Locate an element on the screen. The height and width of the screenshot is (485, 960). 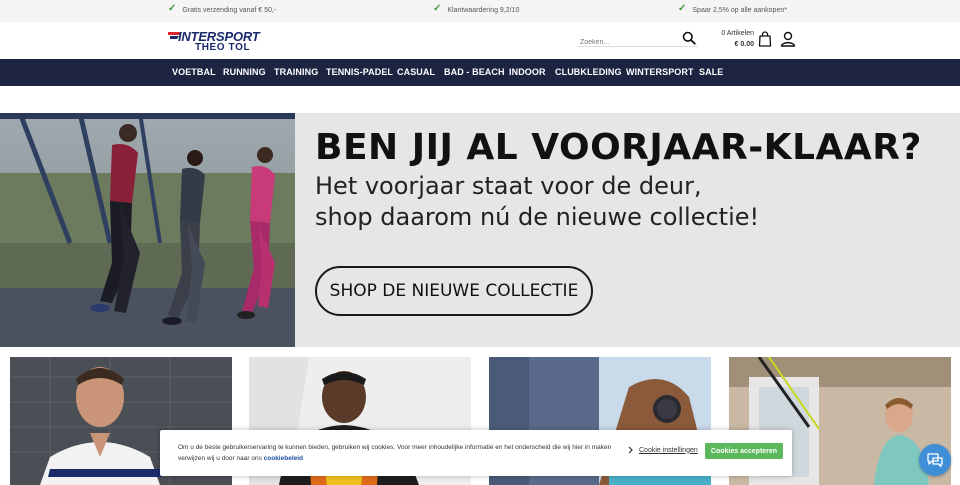
logo-store-name: THEO TOL is located at coordinates (223, 47).